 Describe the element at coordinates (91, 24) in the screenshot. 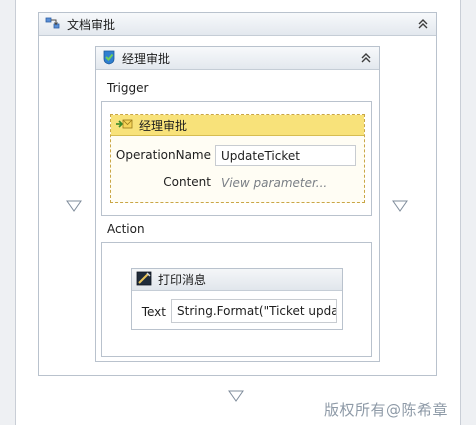

I see `outer-sequence-title: 文档审批` at that location.